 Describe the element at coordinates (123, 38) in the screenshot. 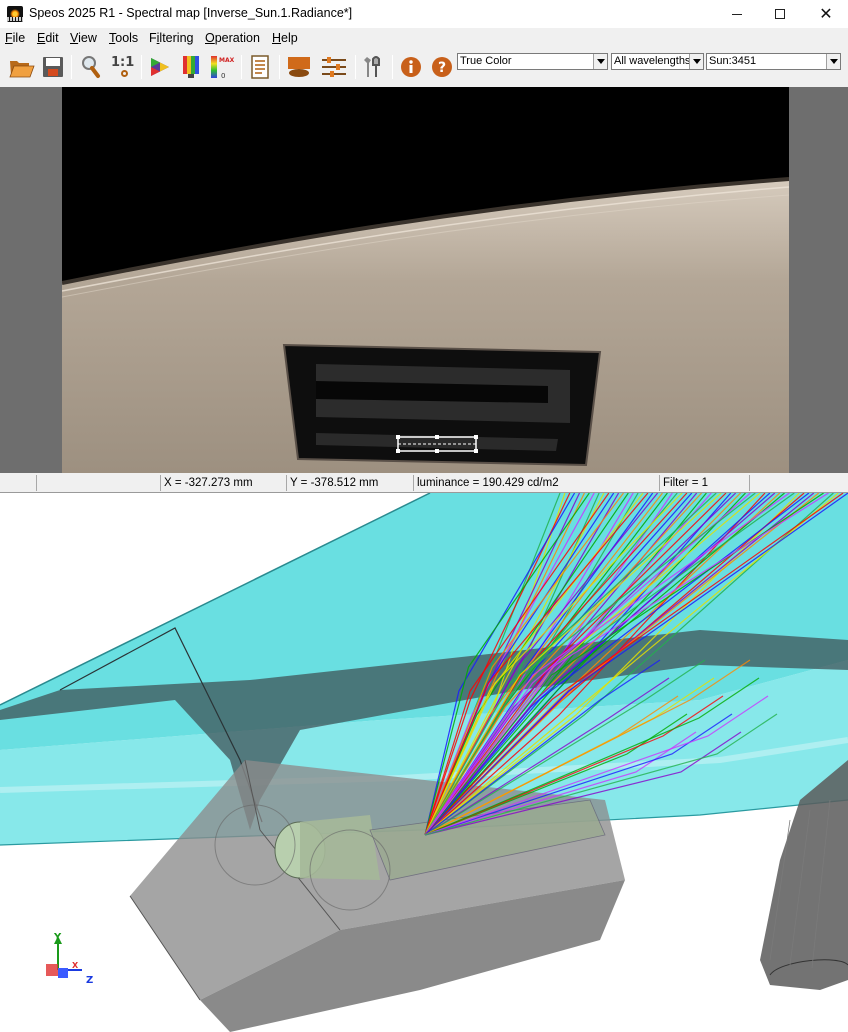

I see `menu-tools: Tools` at that location.